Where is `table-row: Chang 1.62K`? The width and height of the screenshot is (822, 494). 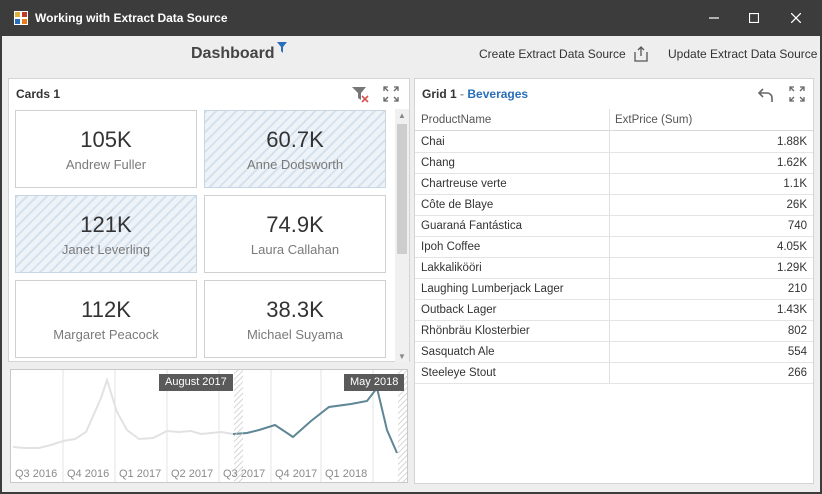 table-row: Chang 1.62K is located at coordinates (614, 163).